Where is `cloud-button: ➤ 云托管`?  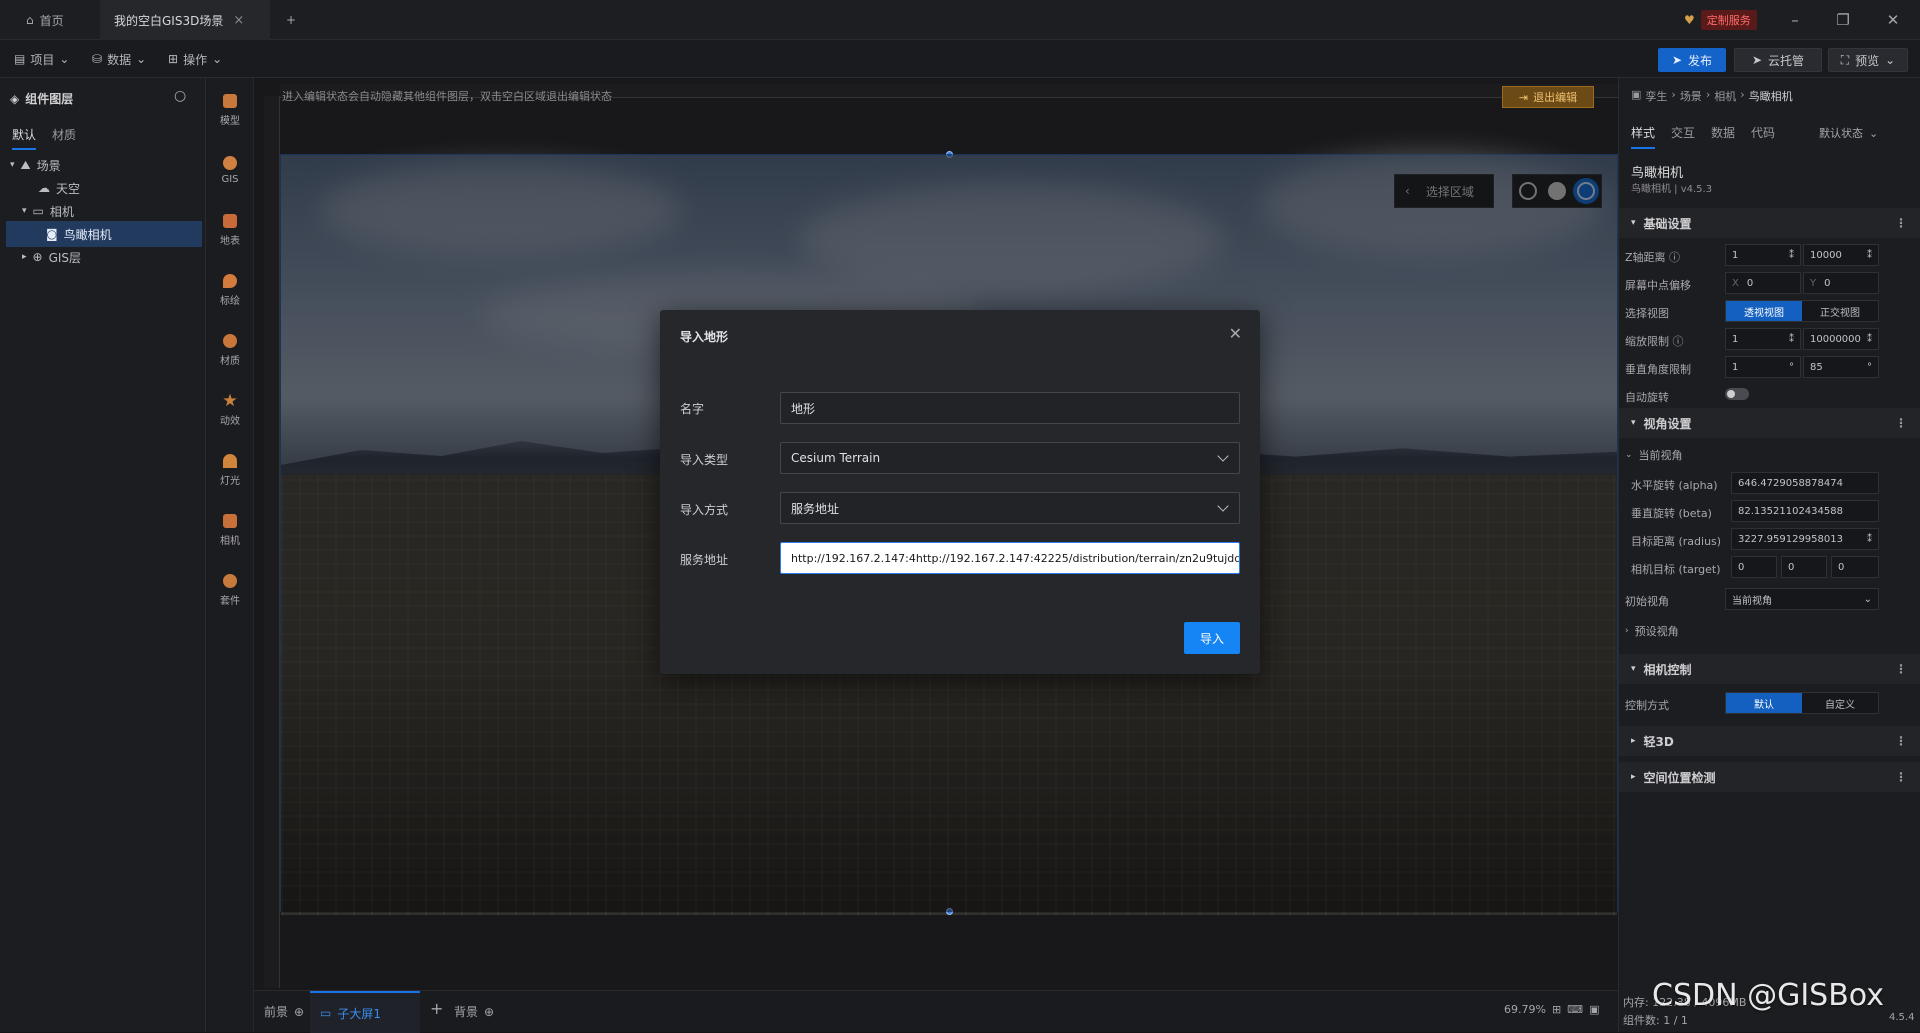 cloud-button: ➤ 云托管 is located at coordinates (1778, 60).